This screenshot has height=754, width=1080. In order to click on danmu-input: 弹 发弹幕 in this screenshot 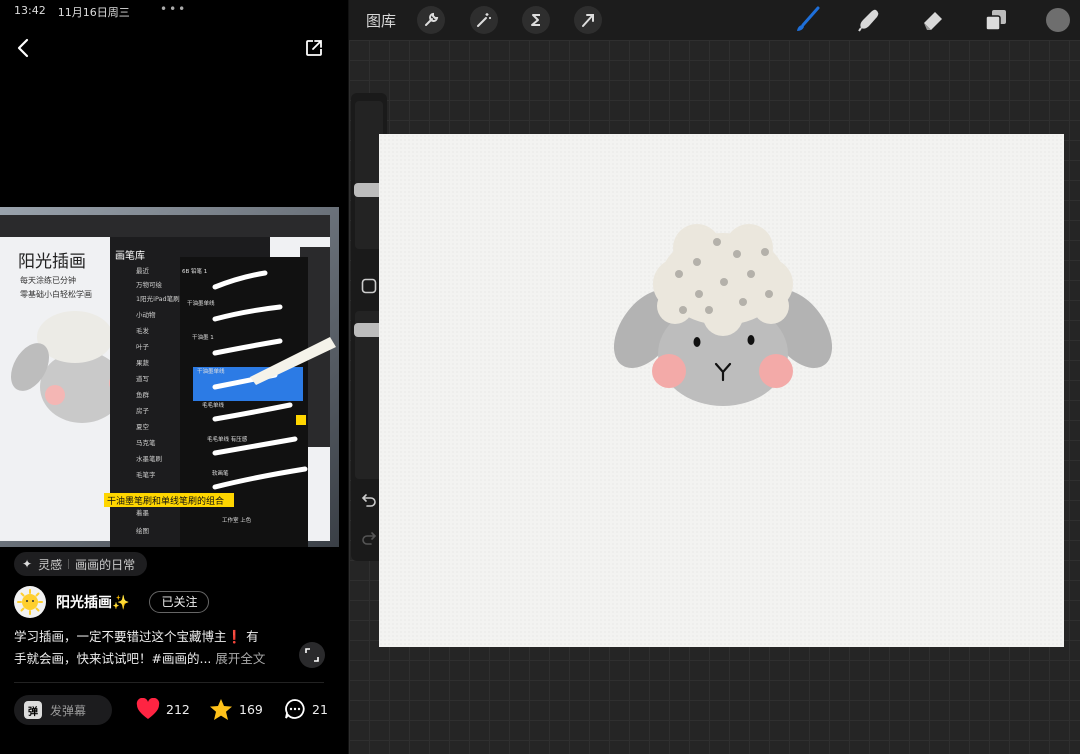, I will do `click(63, 710)`.